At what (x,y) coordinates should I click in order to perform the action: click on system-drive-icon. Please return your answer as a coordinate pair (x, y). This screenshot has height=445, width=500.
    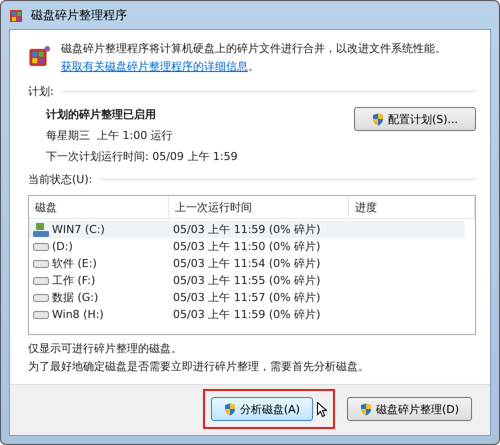
    Looking at the image, I should click on (41, 229).